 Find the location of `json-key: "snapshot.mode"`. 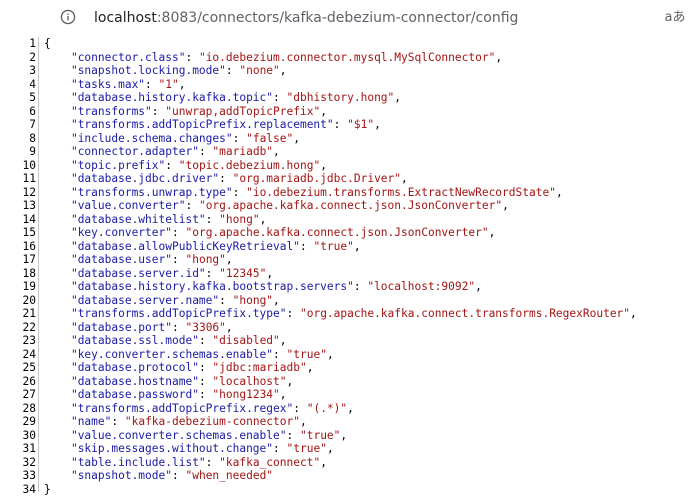

json-key: "snapshot.mode" is located at coordinates (121, 475).